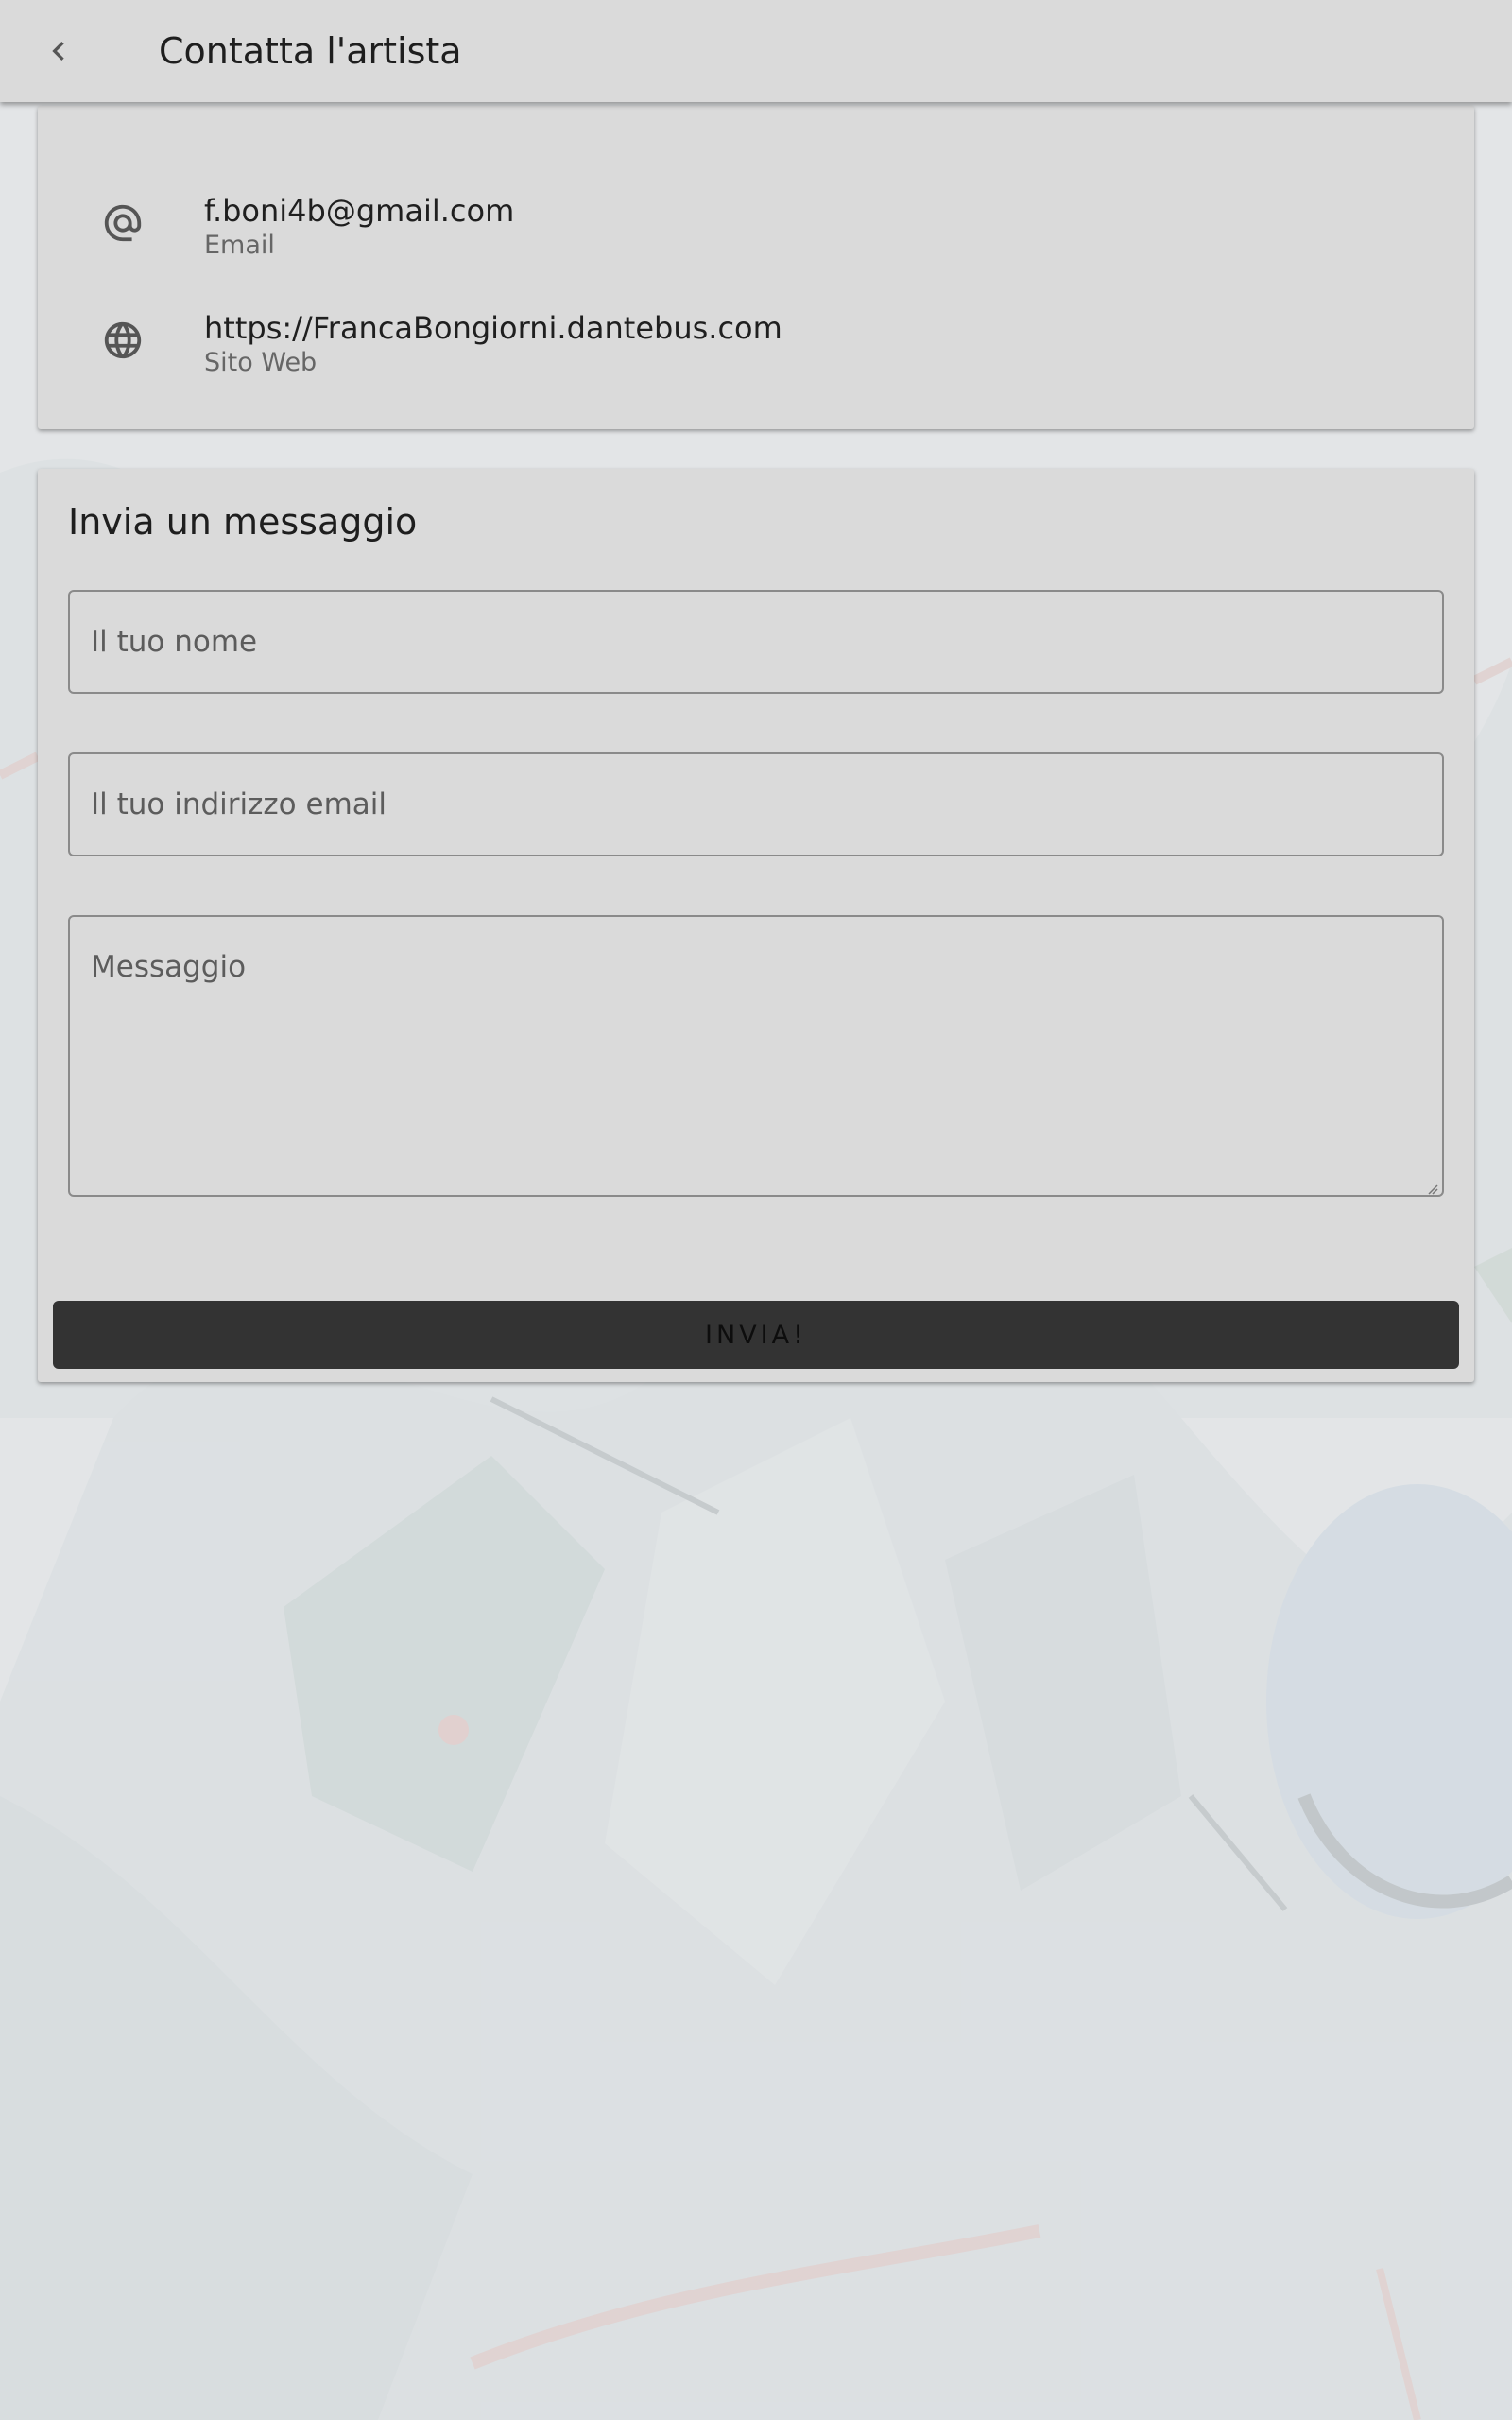 This screenshot has width=1512, height=2420. What do you see at coordinates (243, 522) in the screenshot?
I see `form-title: Invia un messaggio` at bounding box center [243, 522].